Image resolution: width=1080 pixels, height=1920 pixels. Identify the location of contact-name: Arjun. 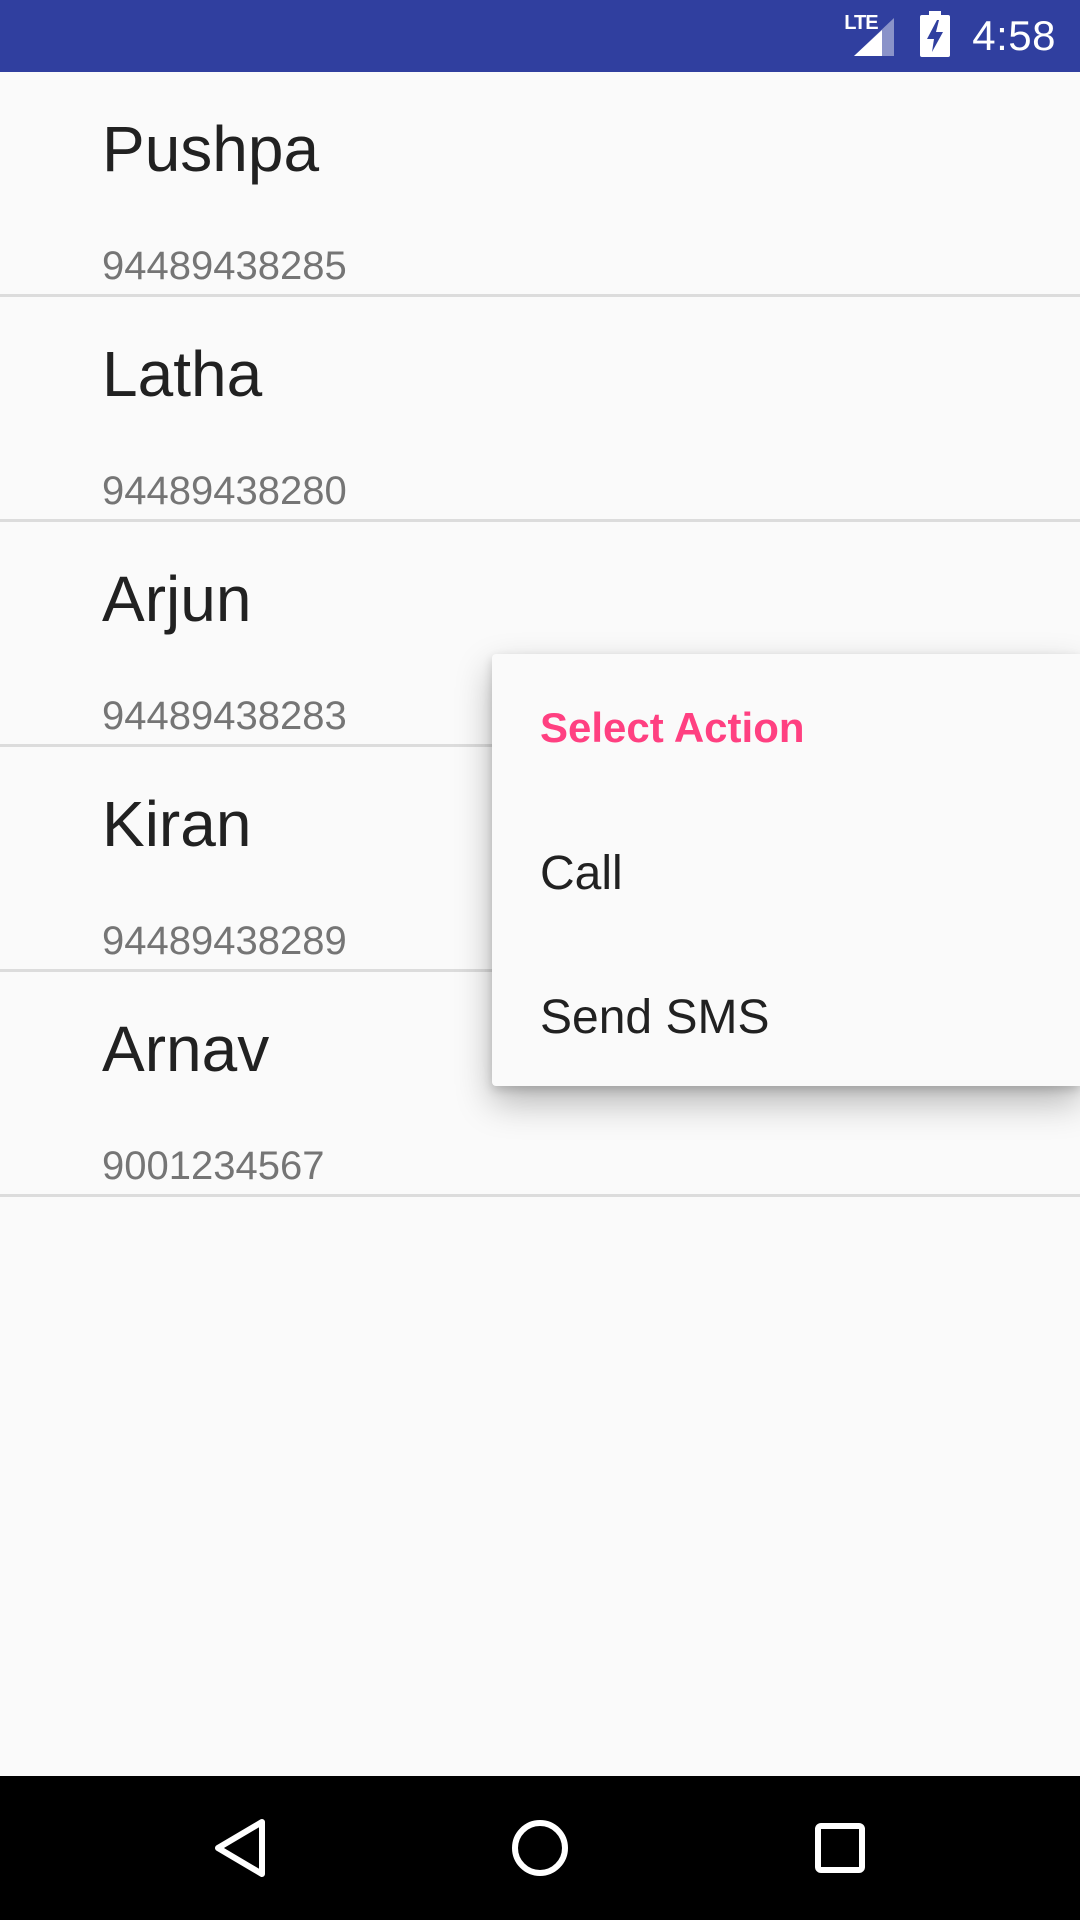
(177, 599).